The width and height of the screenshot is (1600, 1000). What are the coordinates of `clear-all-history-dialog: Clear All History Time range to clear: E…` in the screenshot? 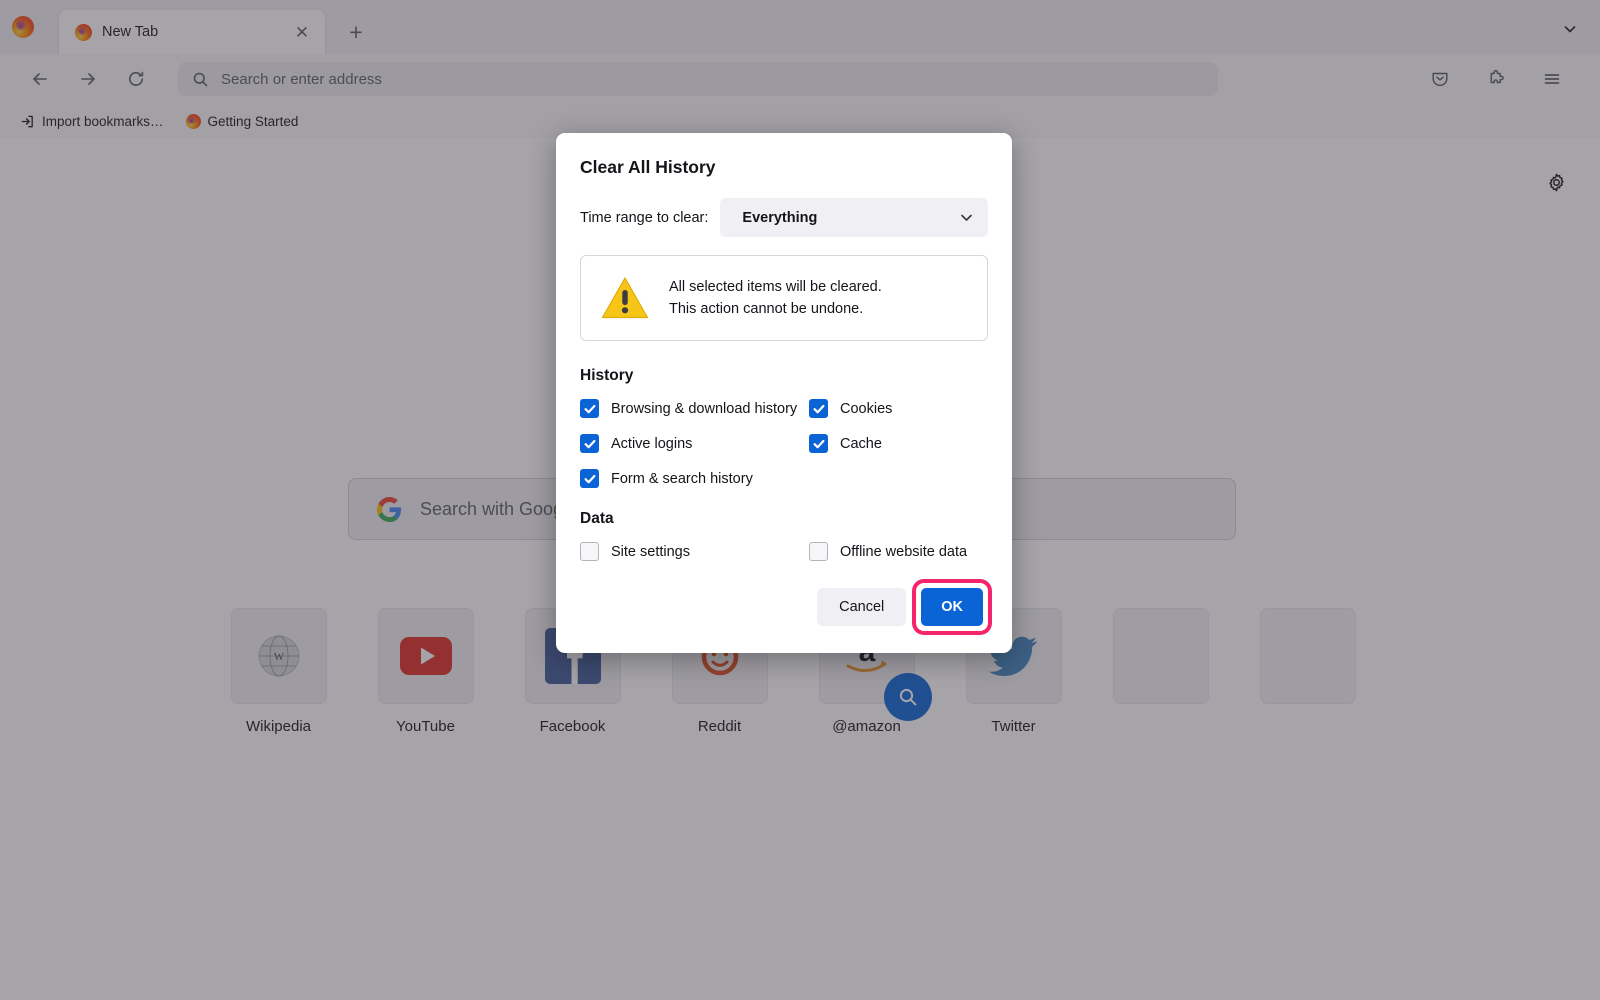 It's located at (784, 393).